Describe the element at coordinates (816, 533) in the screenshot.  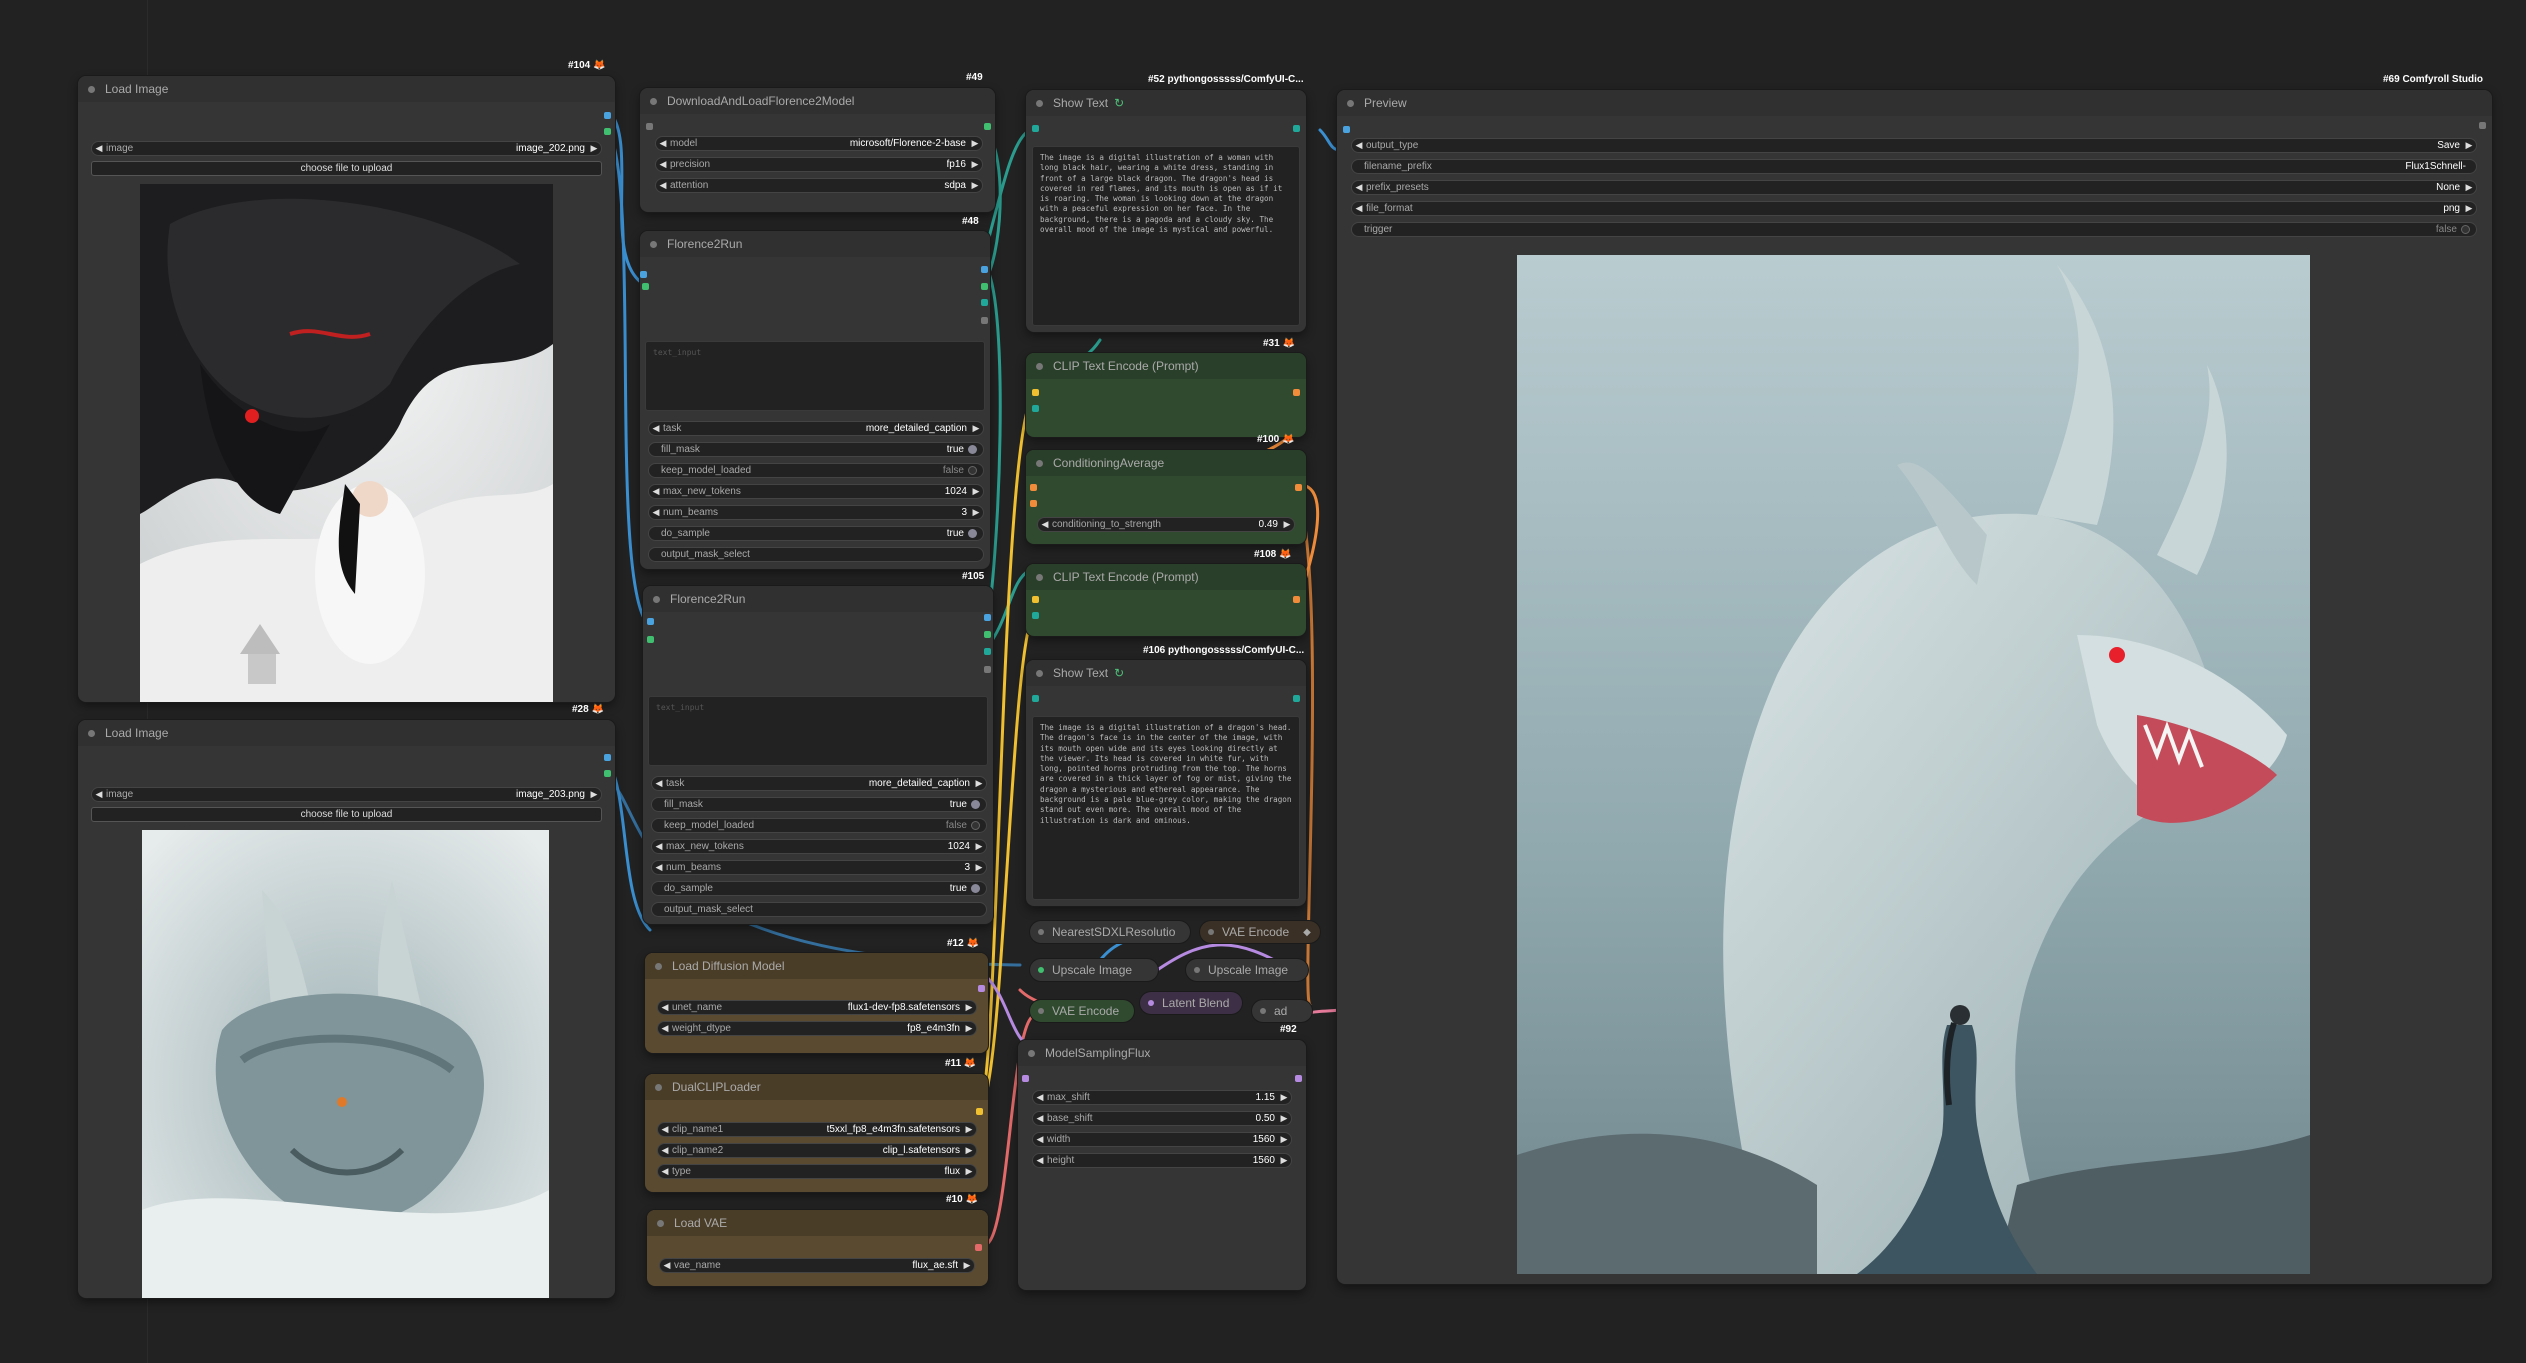
I see `toggle-do-sample: do_sample true` at that location.